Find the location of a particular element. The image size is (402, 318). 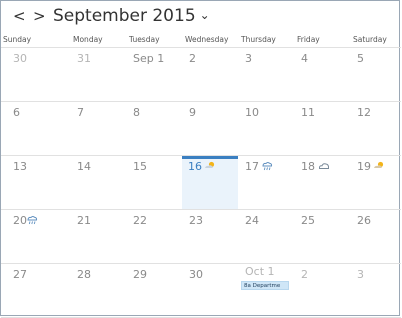

day-cell: 20 is located at coordinates (37, 236).